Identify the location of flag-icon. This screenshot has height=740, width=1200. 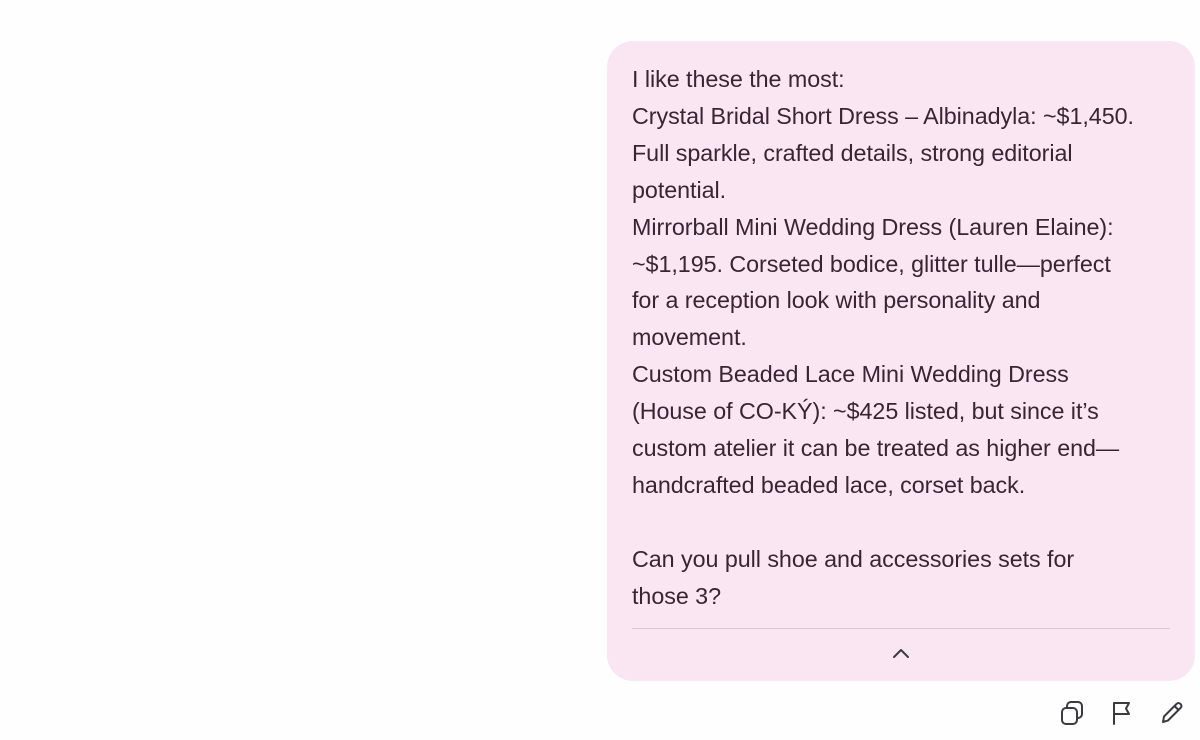
(1122, 713).